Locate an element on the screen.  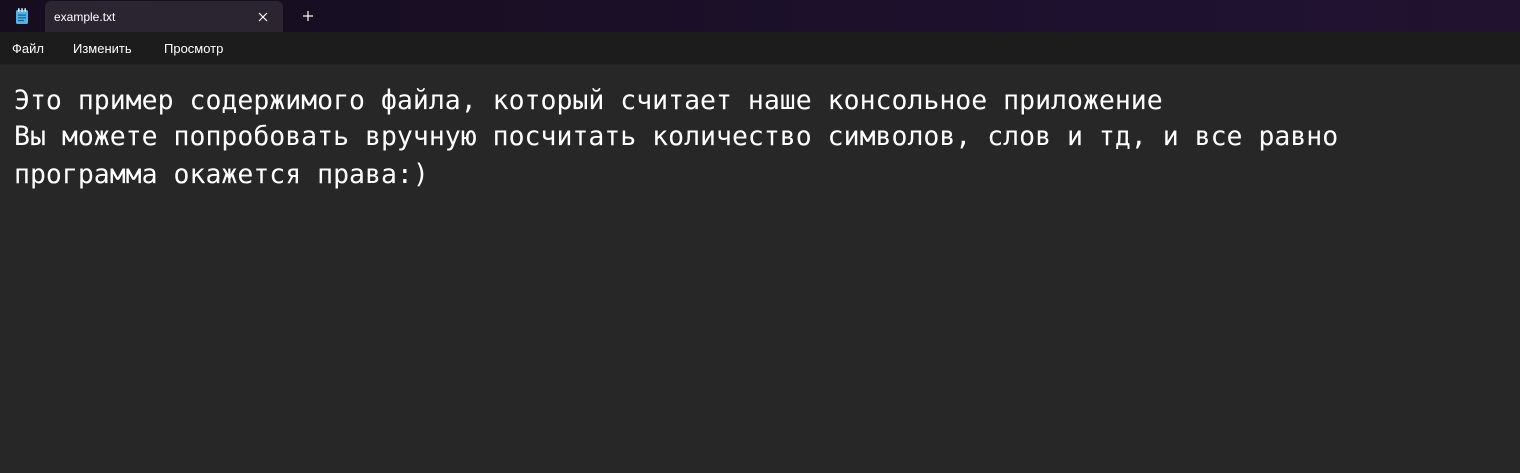
menu-file: Файл is located at coordinates (28, 49).